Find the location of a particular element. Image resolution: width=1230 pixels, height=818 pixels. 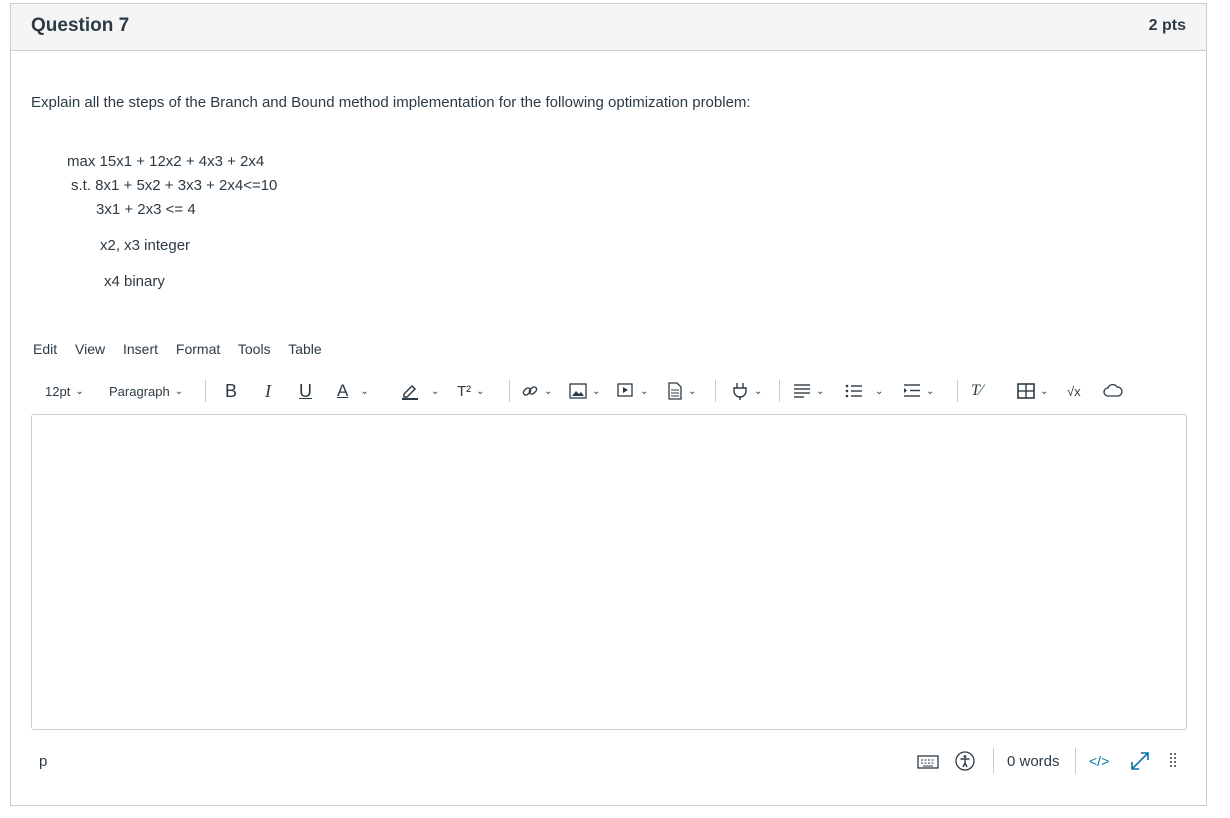

html-editor-toggle: </> is located at coordinates (1099, 761).